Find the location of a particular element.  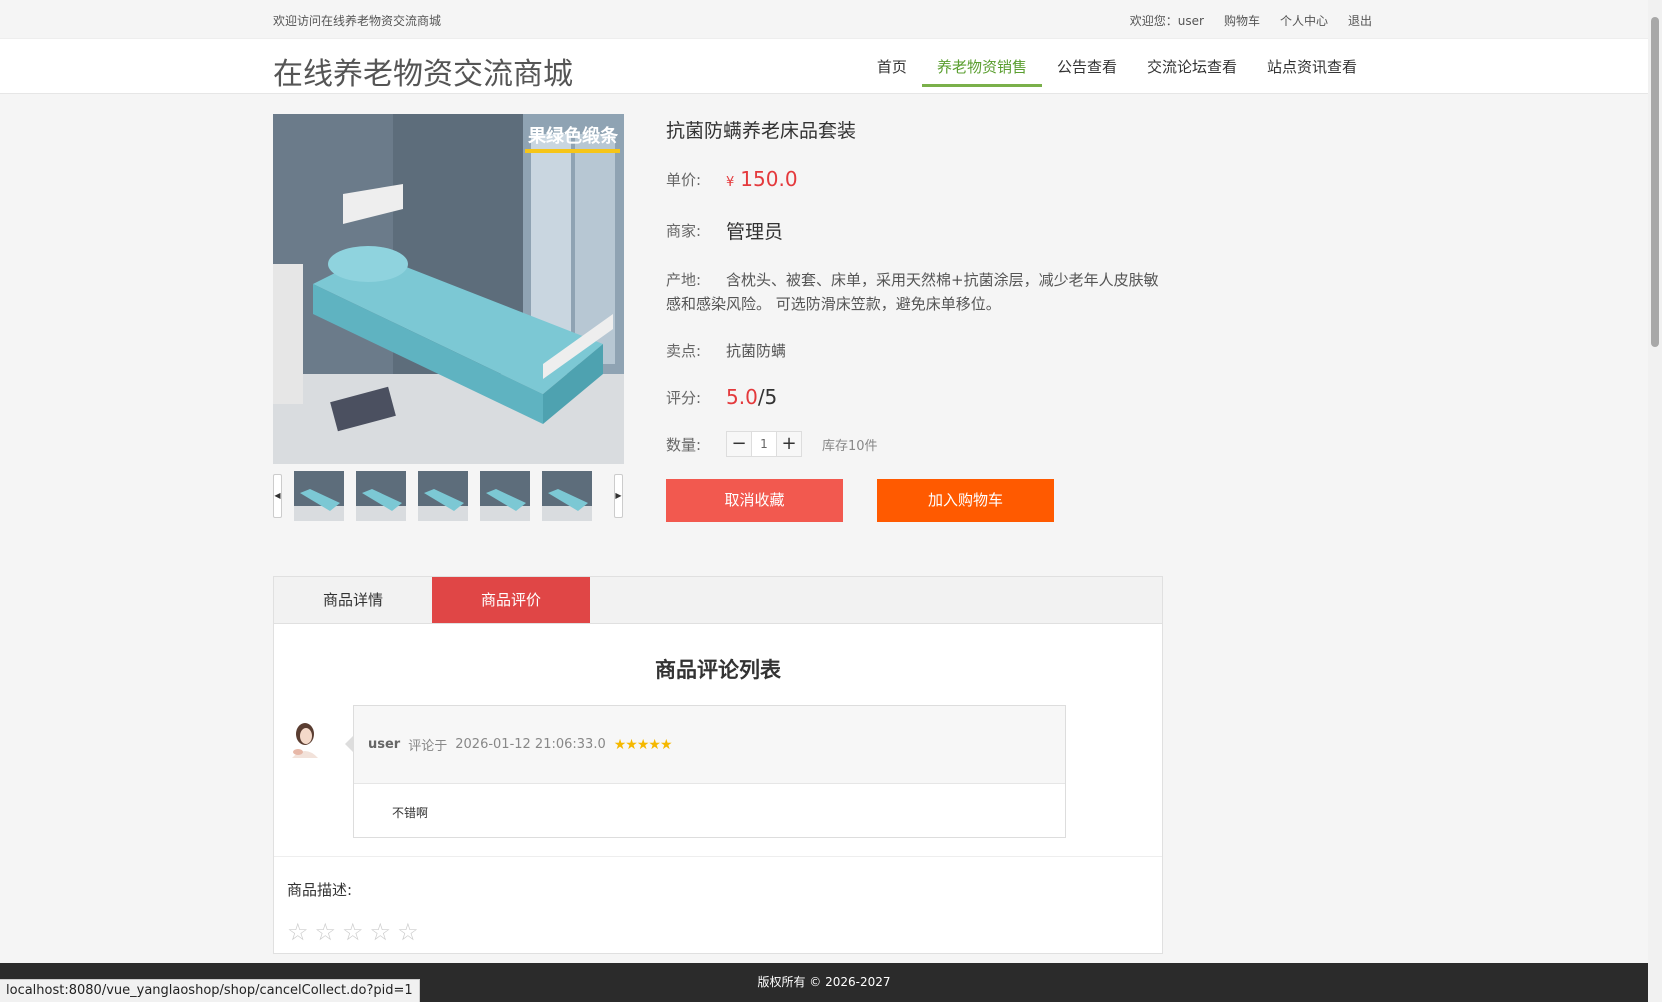

review-prefix: 评论于 is located at coordinates (428, 746).